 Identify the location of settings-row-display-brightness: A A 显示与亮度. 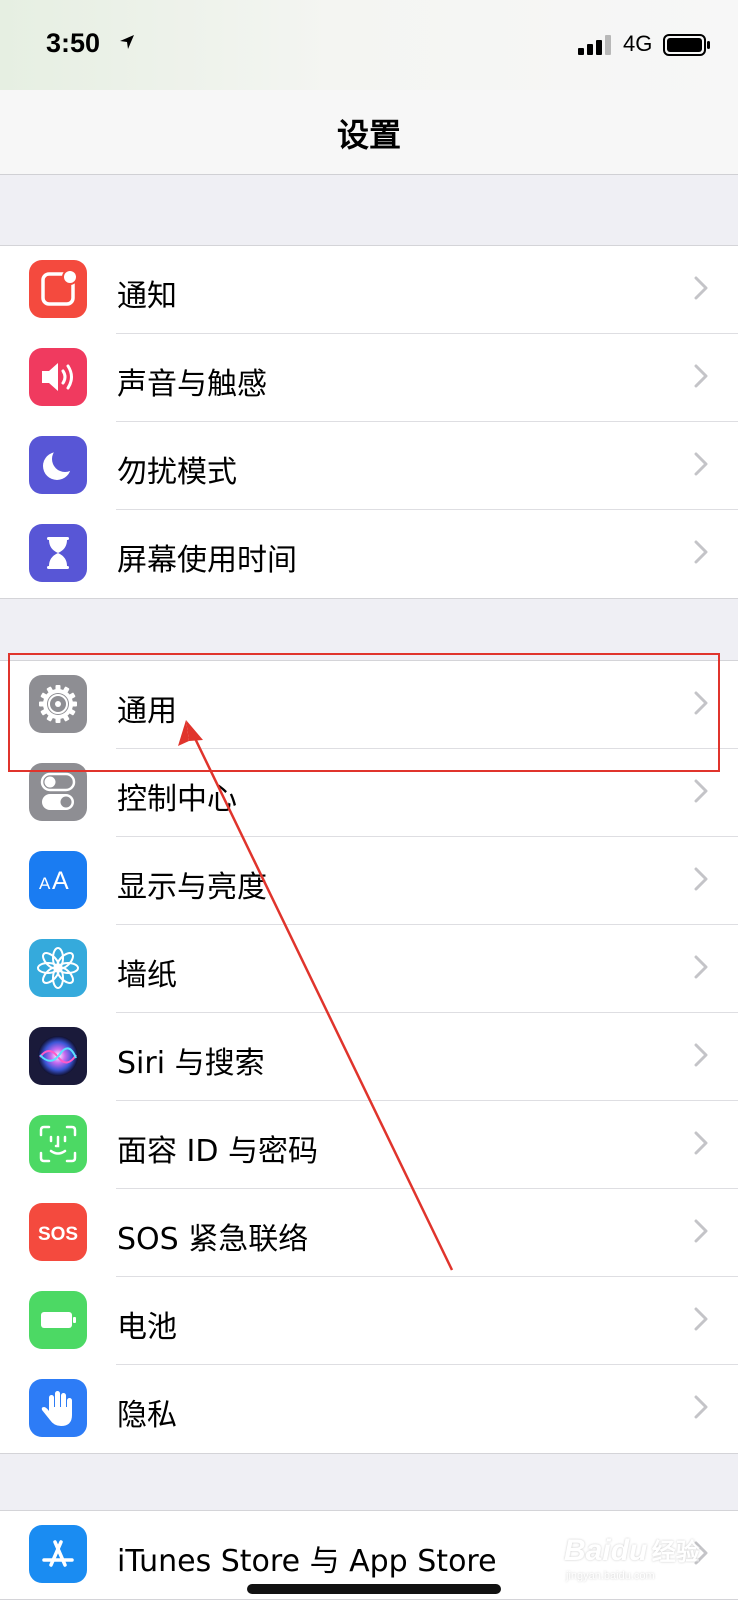
(369, 881).